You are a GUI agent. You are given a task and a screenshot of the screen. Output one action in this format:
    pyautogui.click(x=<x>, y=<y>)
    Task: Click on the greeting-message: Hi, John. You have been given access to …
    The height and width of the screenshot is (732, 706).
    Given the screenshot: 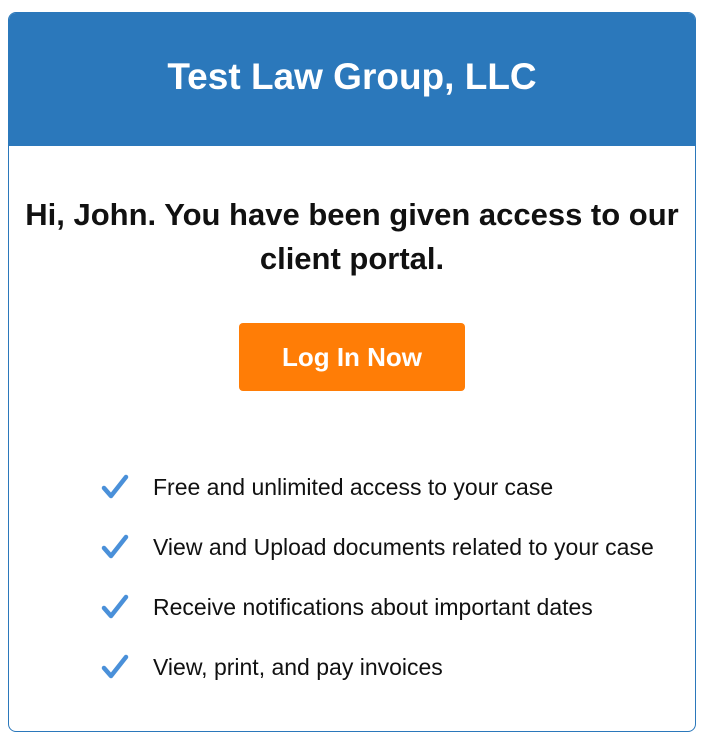 What is the action you would take?
    pyautogui.click(x=352, y=236)
    